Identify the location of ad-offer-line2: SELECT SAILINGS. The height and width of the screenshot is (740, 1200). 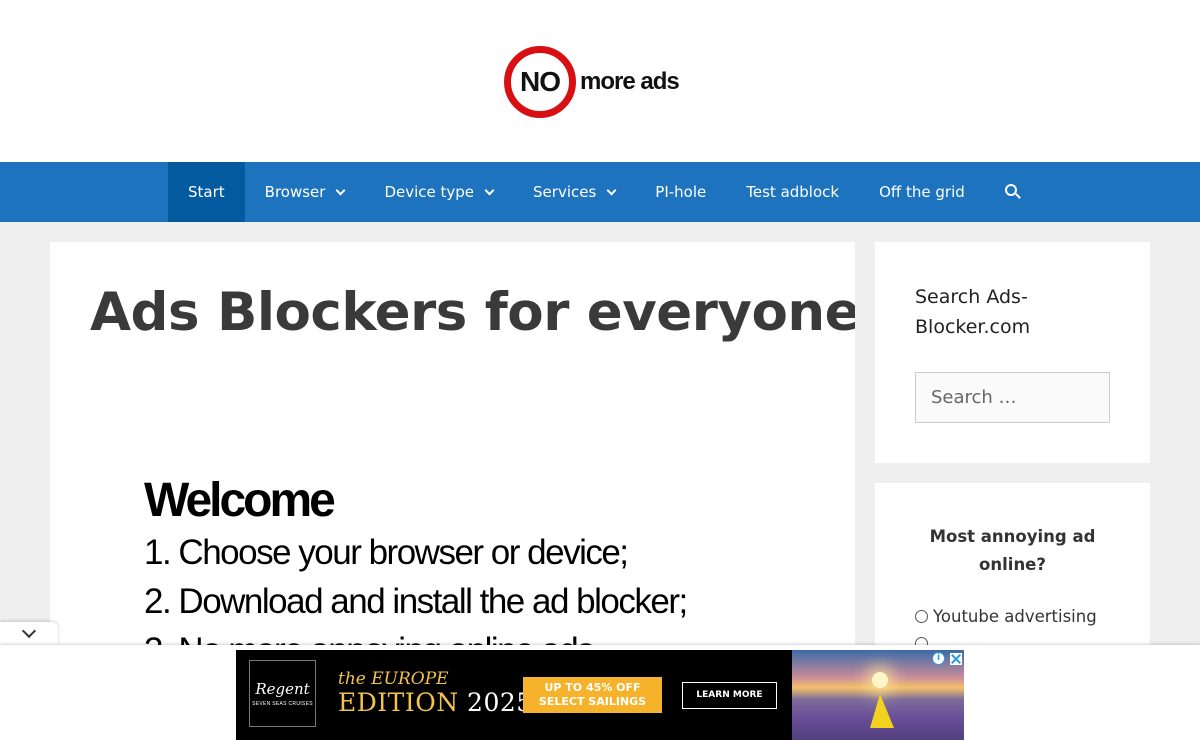
(592, 701).